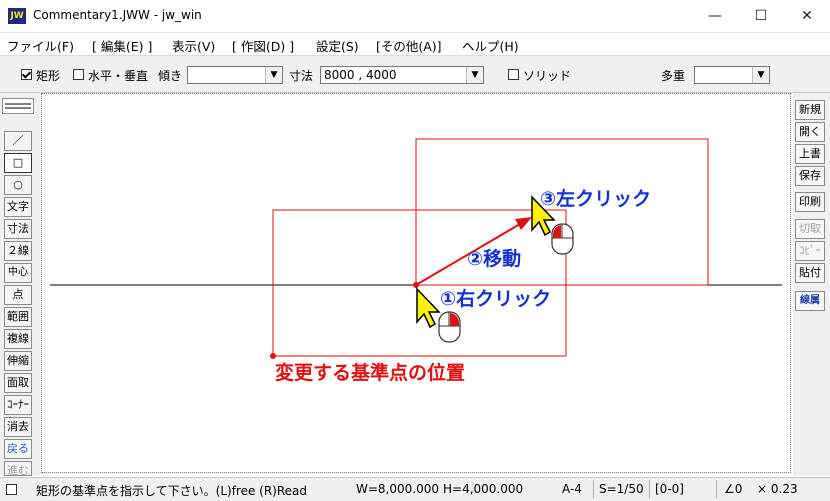 This screenshot has width=830, height=501. What do you see at coordinates (117, 15) in the screenshot?
I see `window-title: Commentary1.JWW - jw_win` at bounding box center [117, 15].